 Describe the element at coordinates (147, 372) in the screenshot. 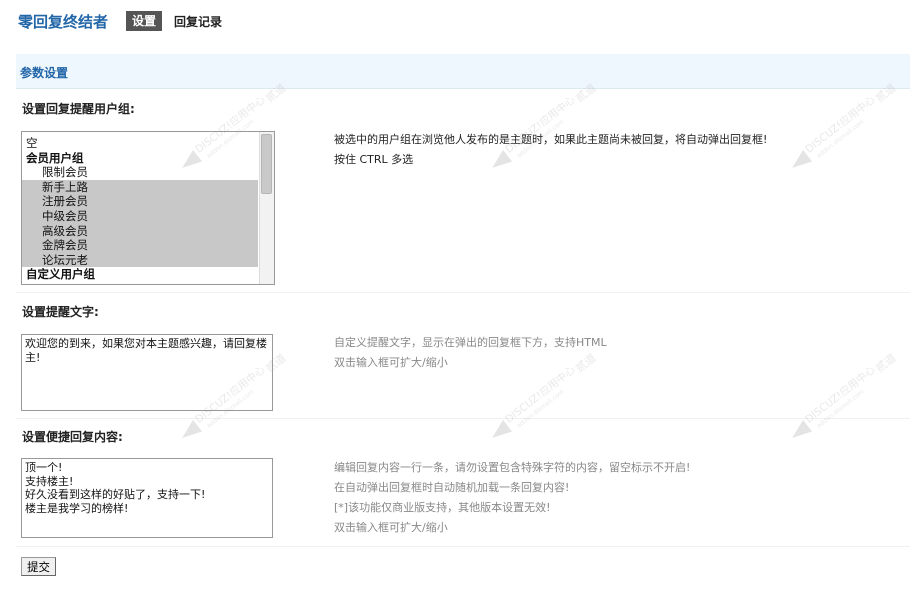

I see `reminder-textarea` at that location.